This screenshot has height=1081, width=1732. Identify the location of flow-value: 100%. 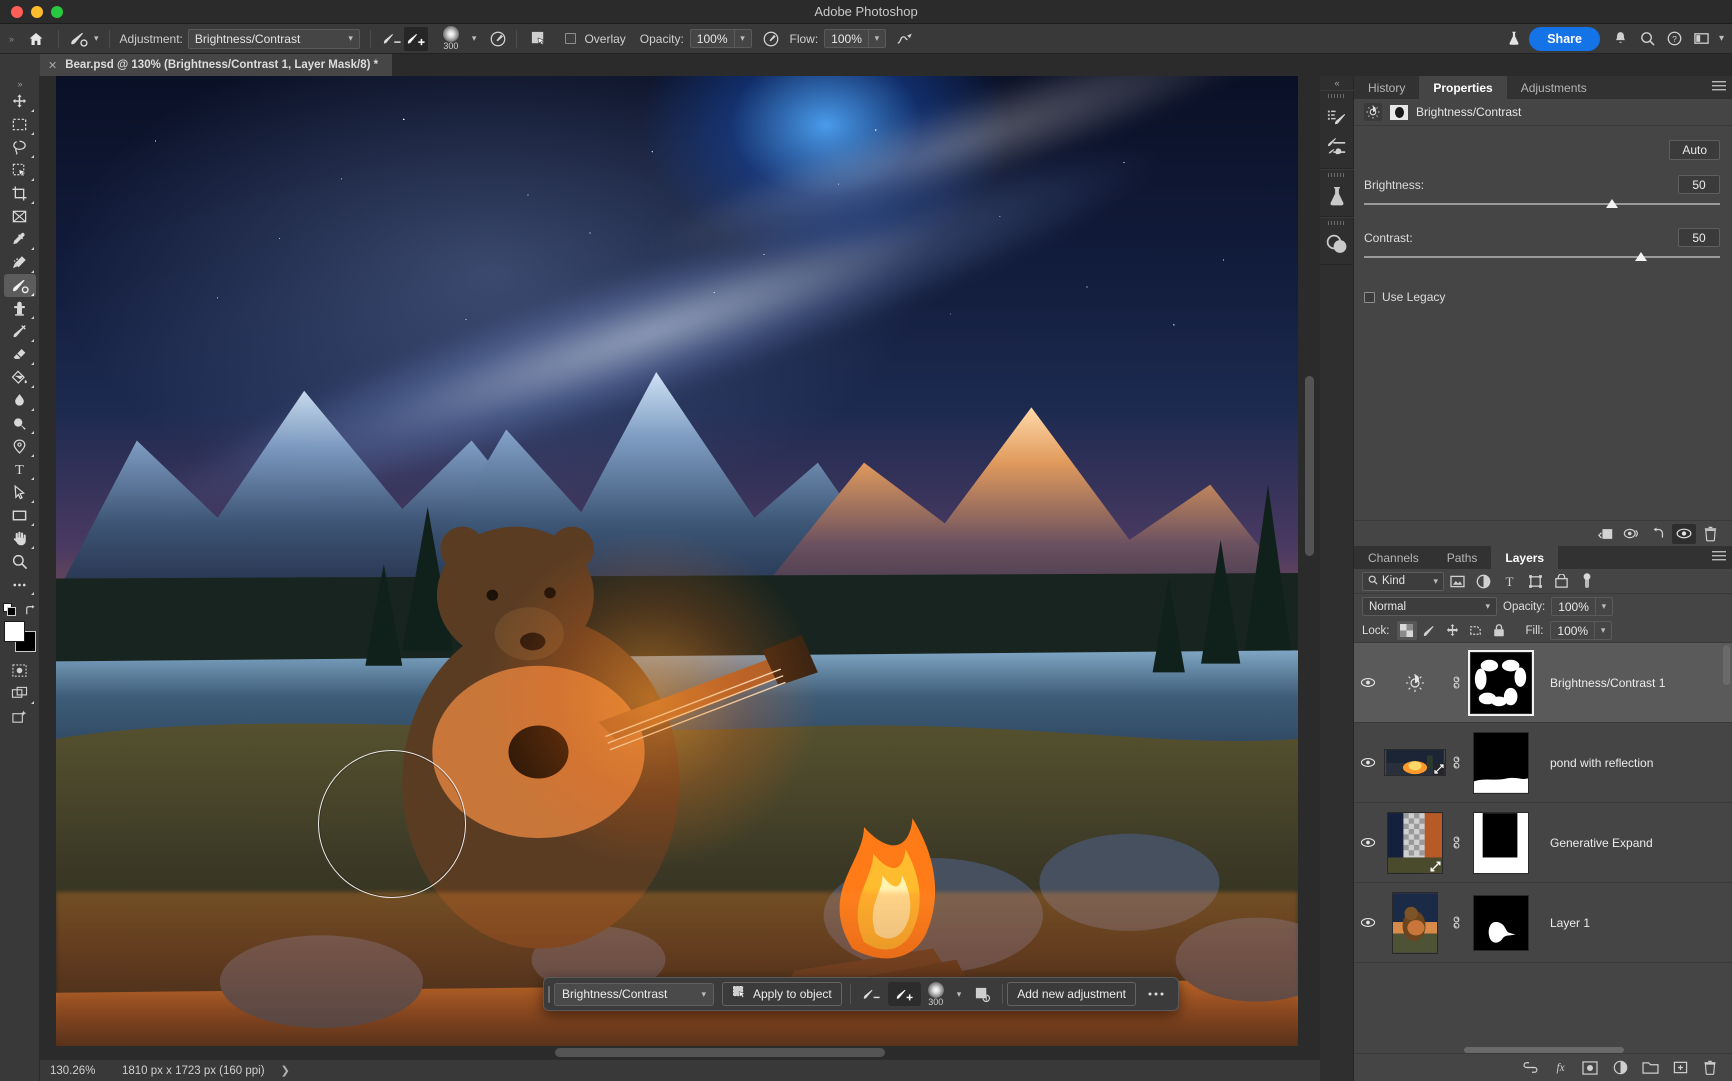
(846, 38).